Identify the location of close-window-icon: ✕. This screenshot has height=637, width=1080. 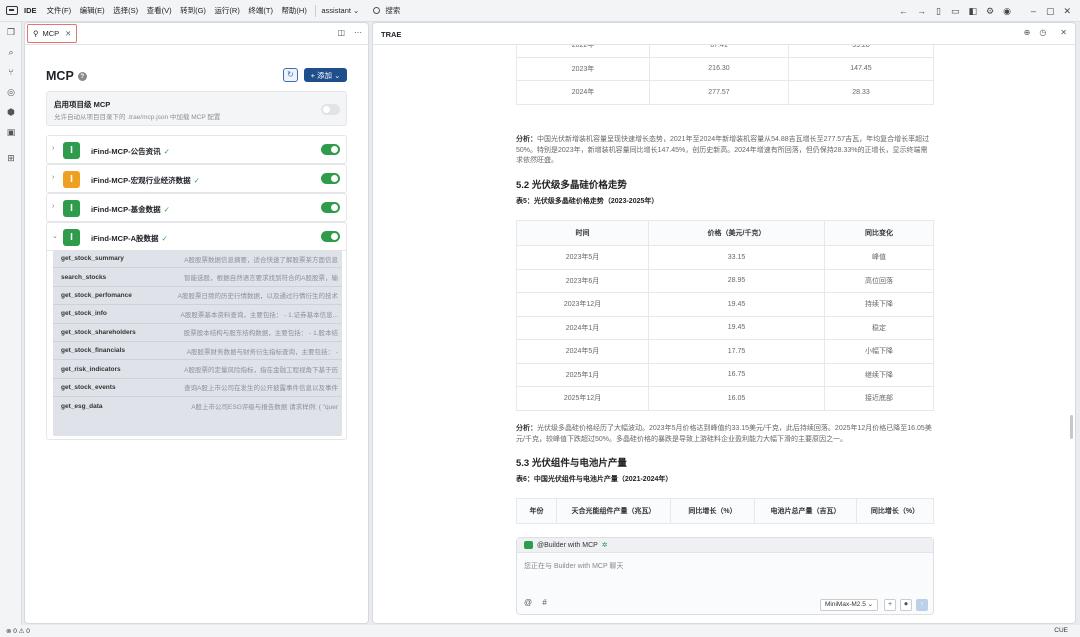
(1067, 11).